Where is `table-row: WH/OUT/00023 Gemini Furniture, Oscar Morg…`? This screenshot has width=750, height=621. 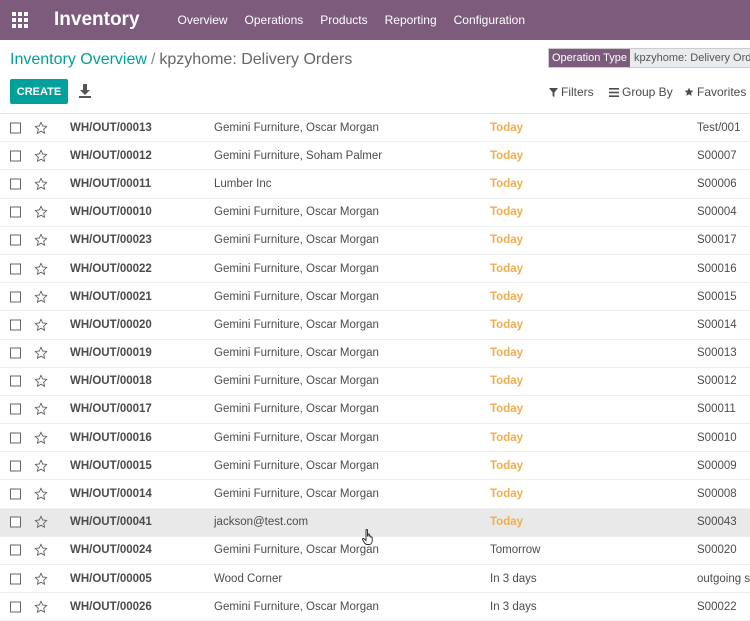 table-row: WH/OUT/00023 Gemini Furniture, Oscar Morg… is located at coordinates (375, 241).